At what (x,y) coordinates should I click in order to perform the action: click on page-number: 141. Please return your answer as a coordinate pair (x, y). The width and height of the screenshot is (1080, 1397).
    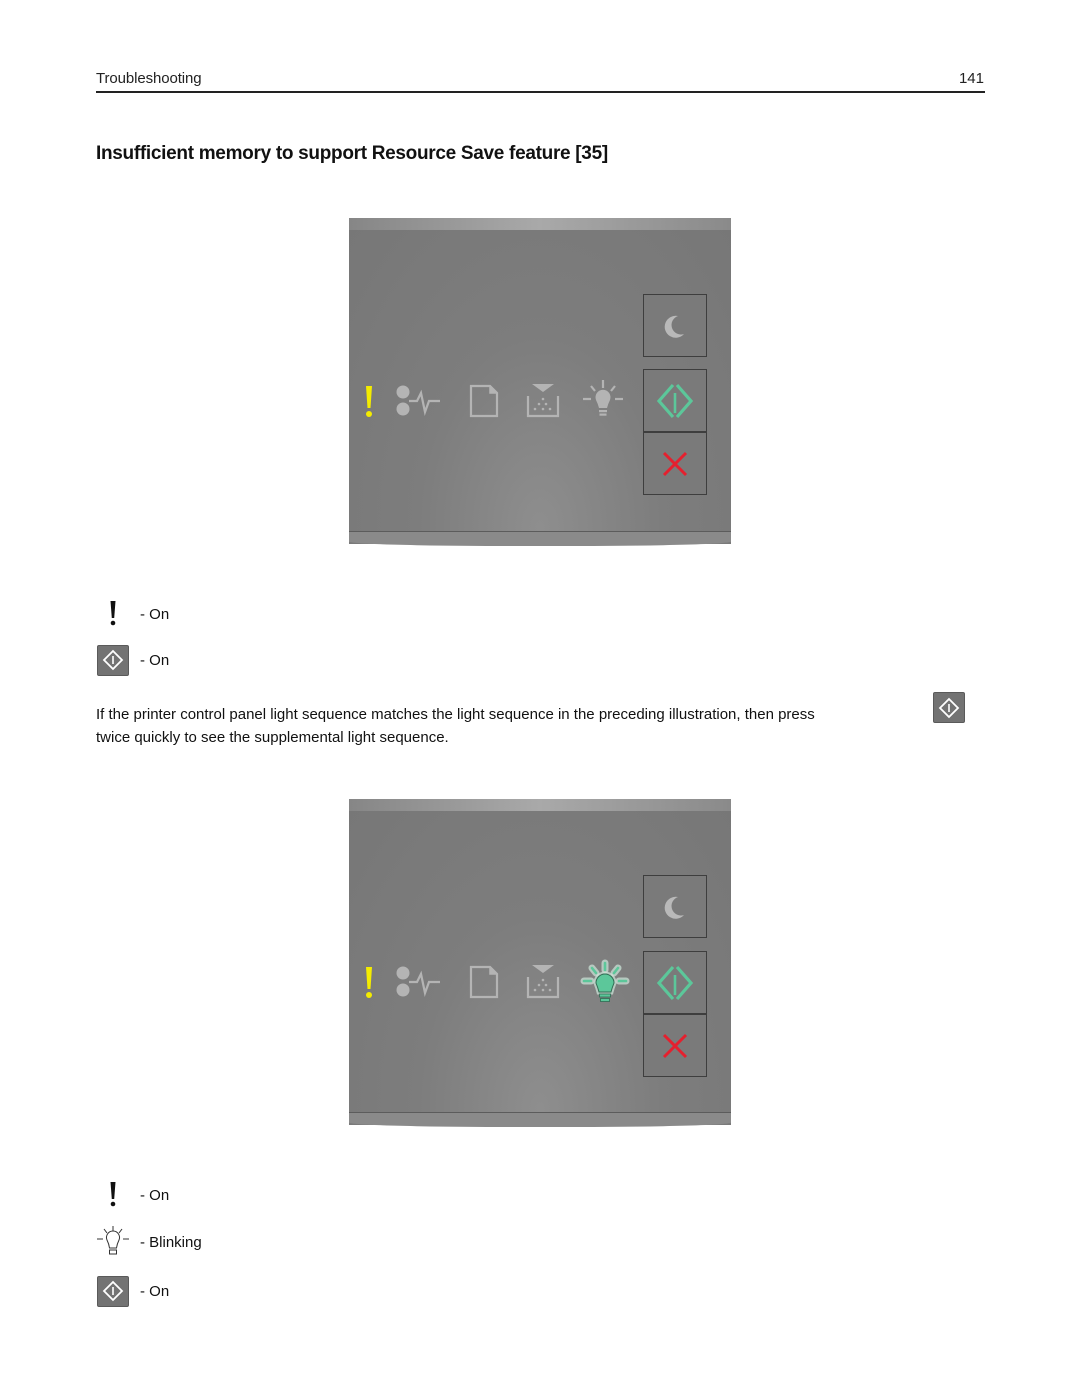
    Looking at the image, I should click on (971, 78).